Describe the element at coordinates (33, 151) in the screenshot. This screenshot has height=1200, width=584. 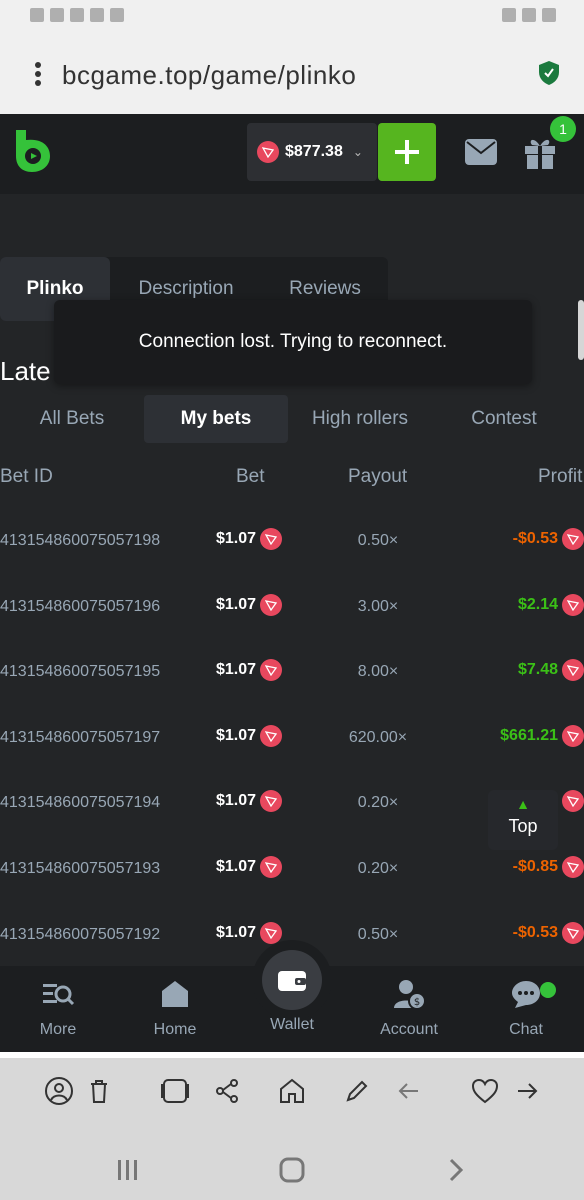
I see `bcgame-logo-icon` at that location.